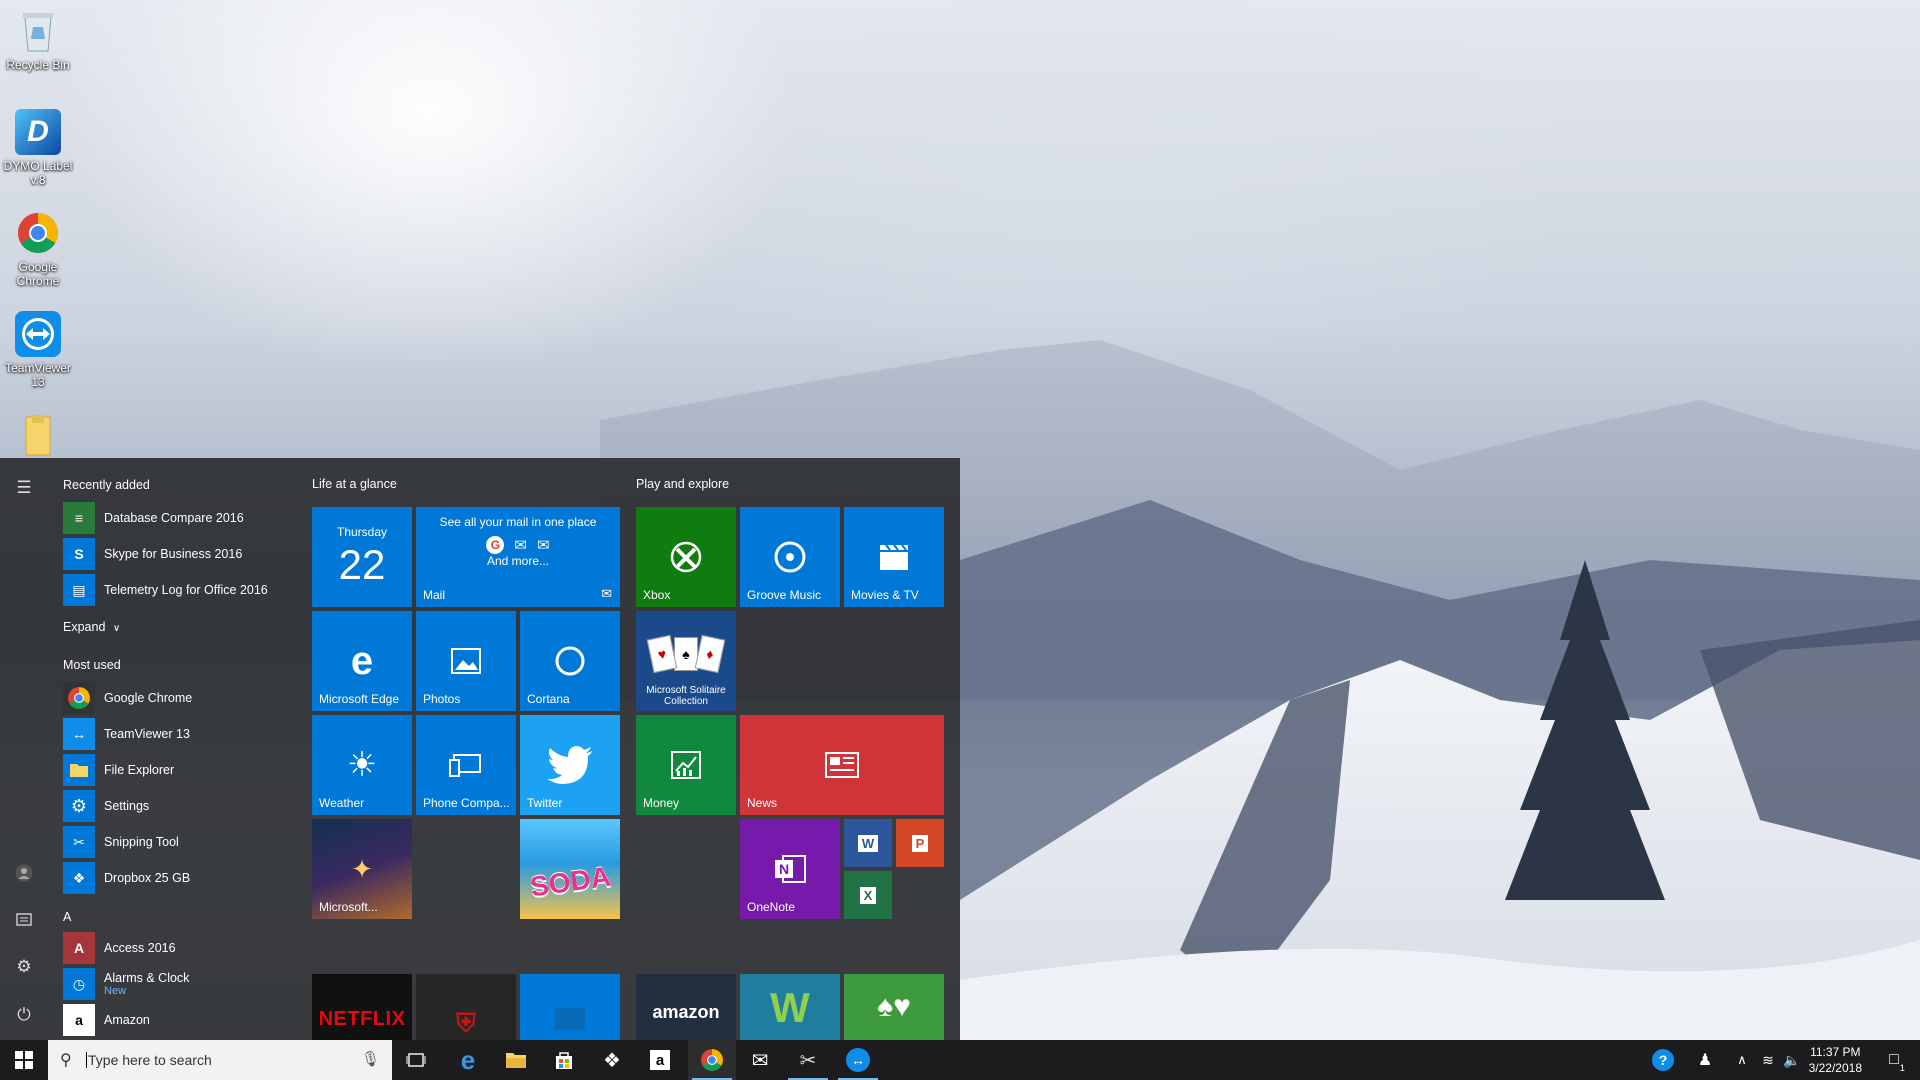  Describe the element at coordinates (1663, 1060) in the screenshot. I see `help-tray-icon: ?` at that location.